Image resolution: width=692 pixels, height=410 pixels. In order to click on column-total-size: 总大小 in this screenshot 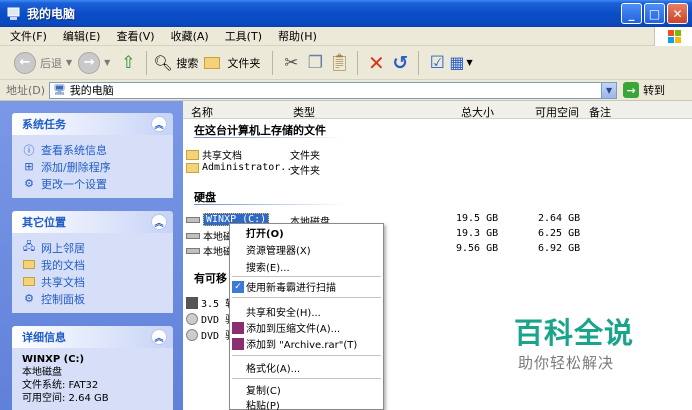, I will do `click(477, 112)`.